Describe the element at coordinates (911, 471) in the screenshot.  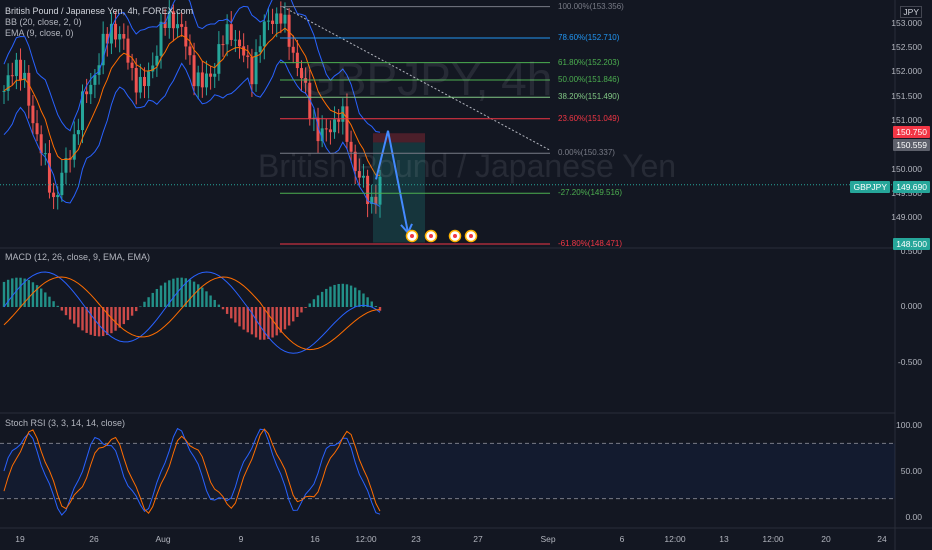
I see `rsi-axis-label: 50.00` at that location.